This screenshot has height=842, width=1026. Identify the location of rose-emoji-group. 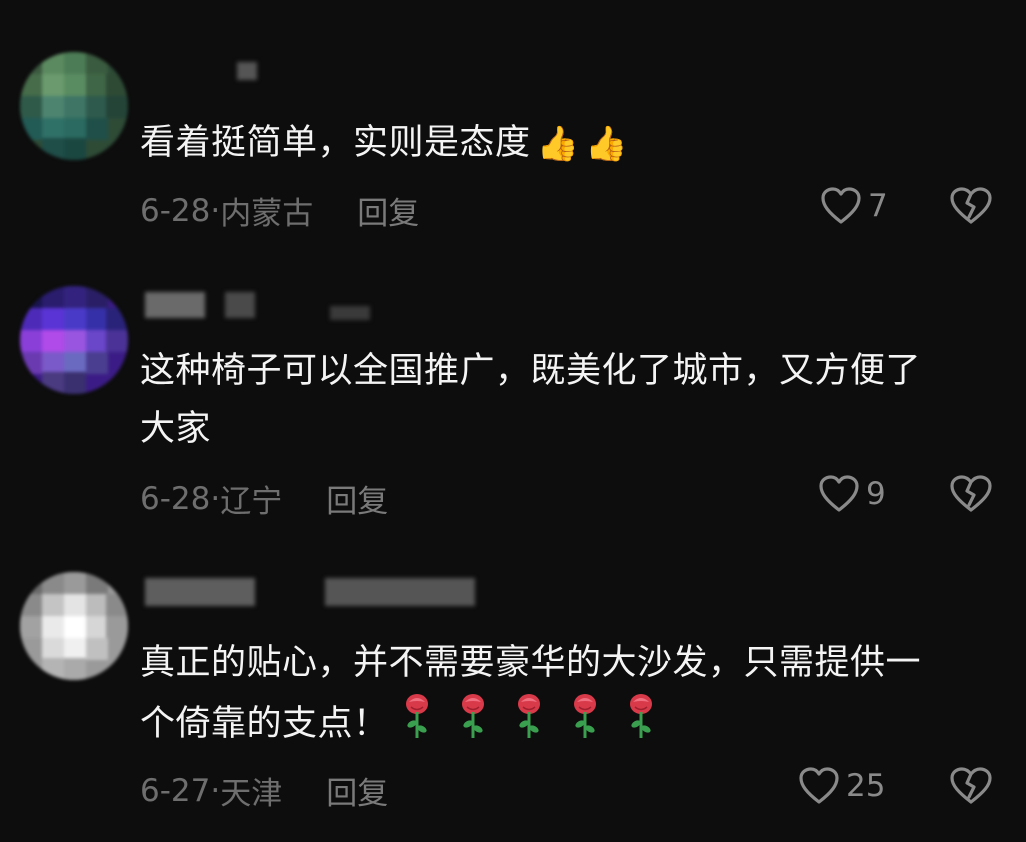
(529, 719).